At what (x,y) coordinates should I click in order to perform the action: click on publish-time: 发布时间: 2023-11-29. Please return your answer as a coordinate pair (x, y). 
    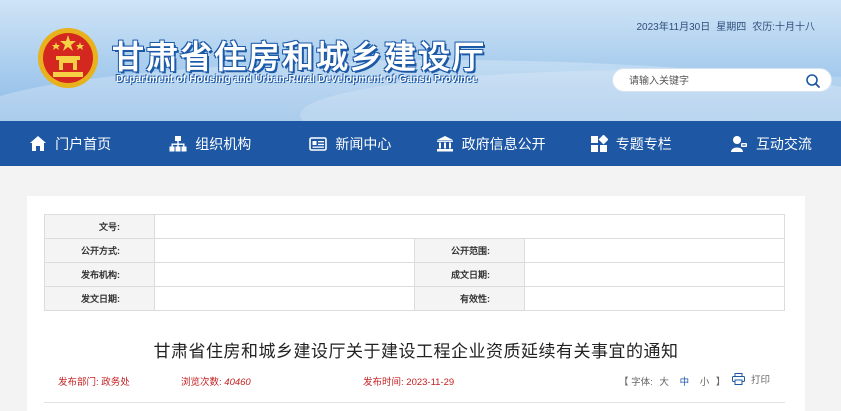
    Looking at the image, I should click on (408, 381).